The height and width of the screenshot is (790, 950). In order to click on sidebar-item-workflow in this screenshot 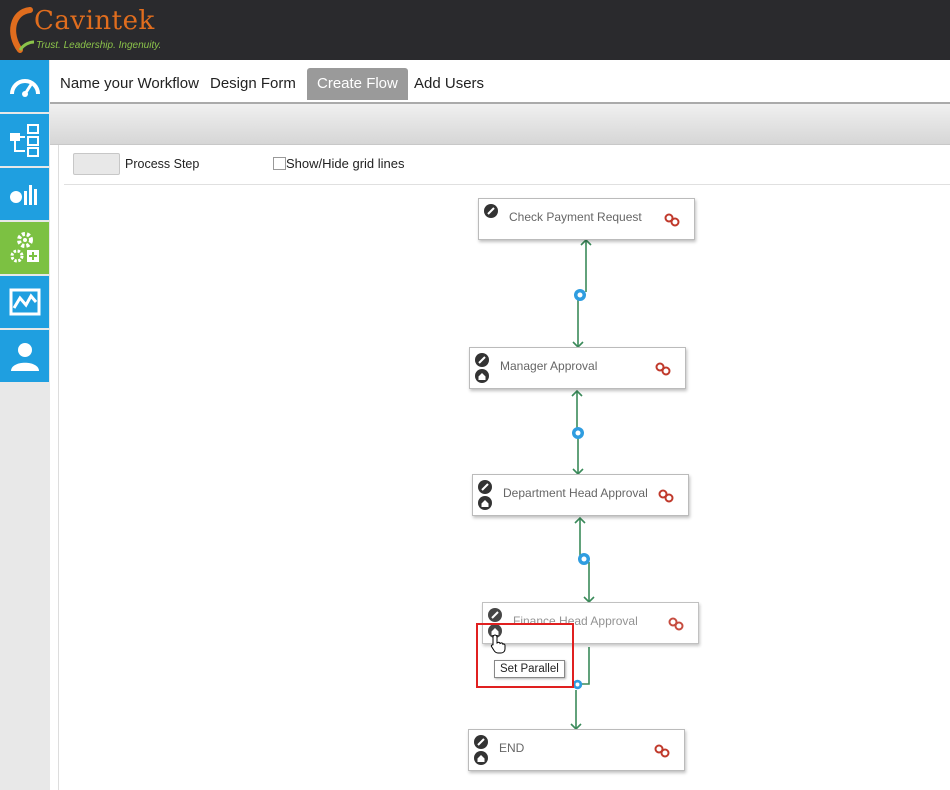, I will do `click(24, 141)`.